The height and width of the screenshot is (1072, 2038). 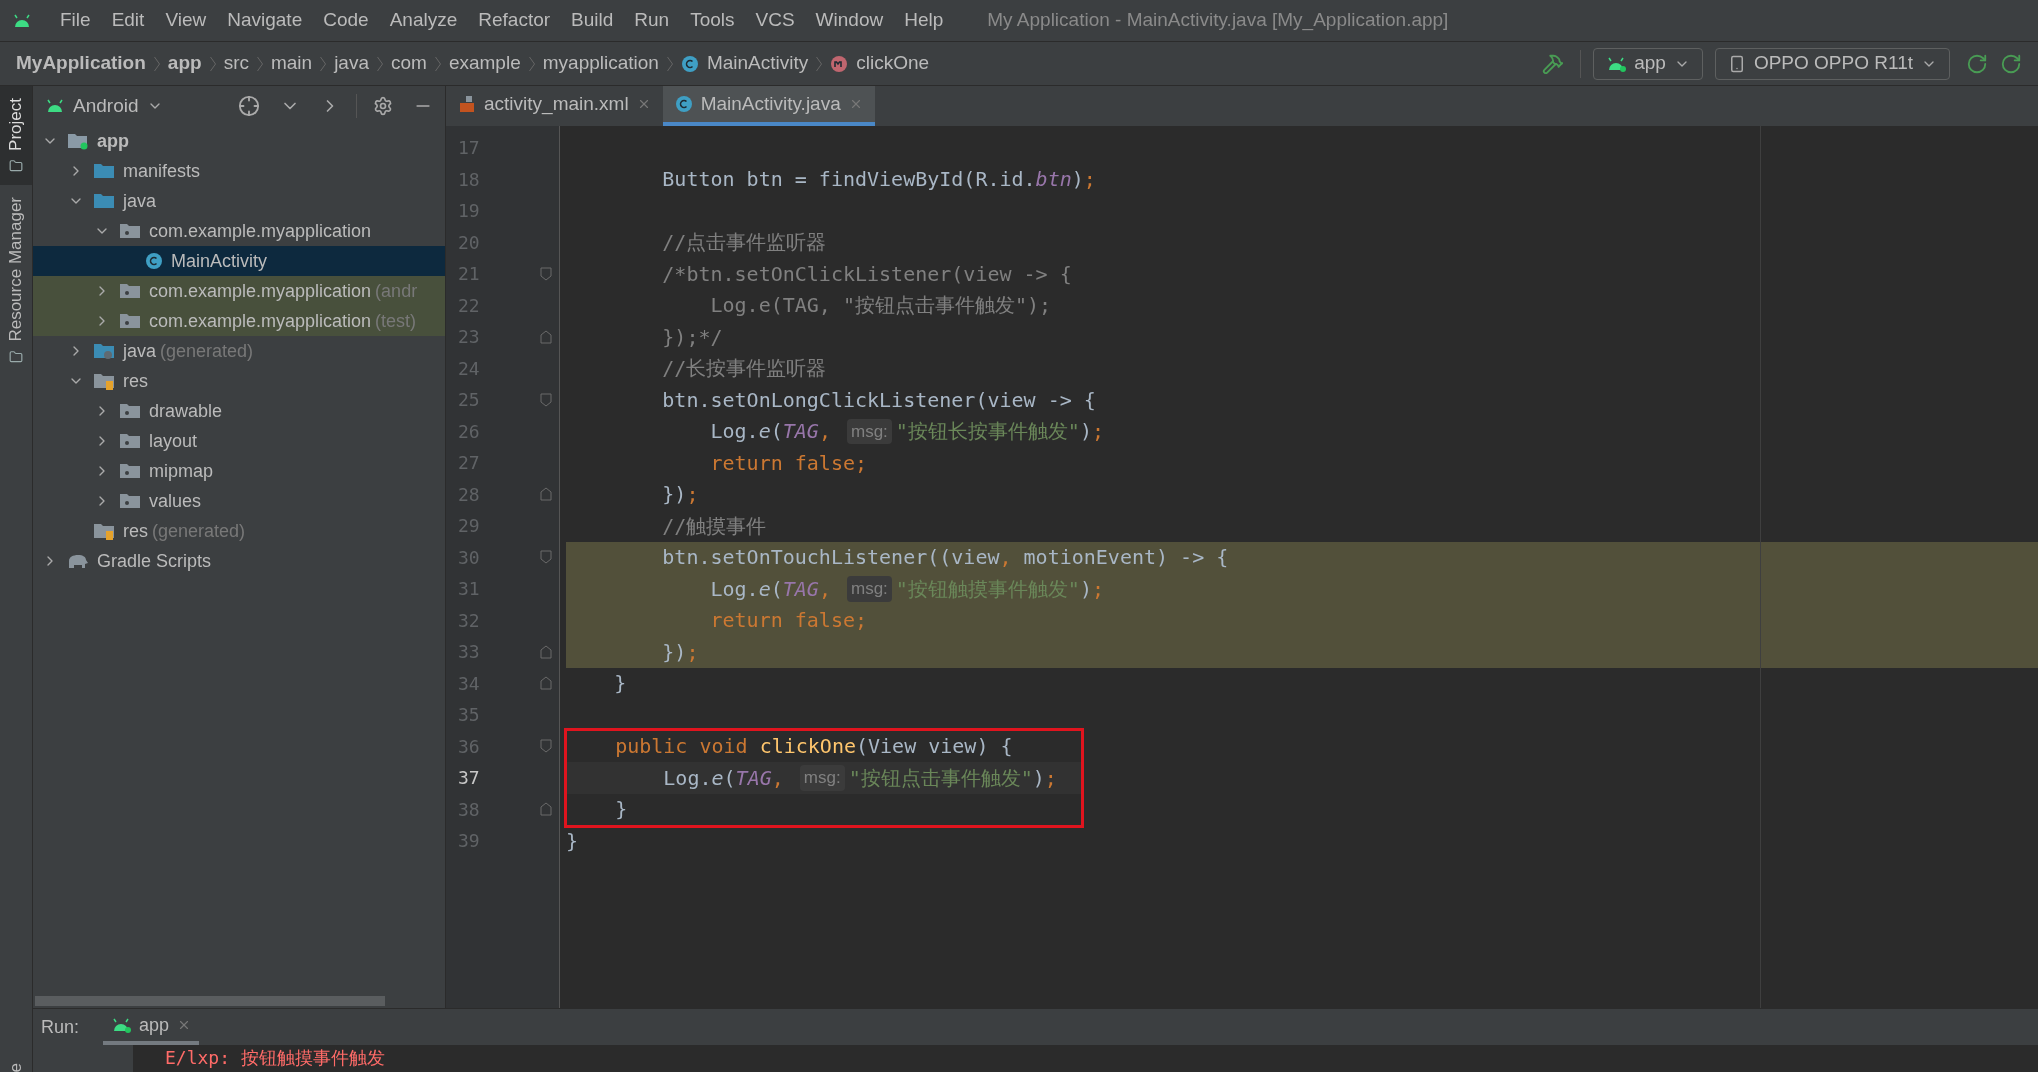 What do you see at coordinates (239, 471) in the screenshot?
I see `tree-item: mipmap` at bounding box center [239, 471].